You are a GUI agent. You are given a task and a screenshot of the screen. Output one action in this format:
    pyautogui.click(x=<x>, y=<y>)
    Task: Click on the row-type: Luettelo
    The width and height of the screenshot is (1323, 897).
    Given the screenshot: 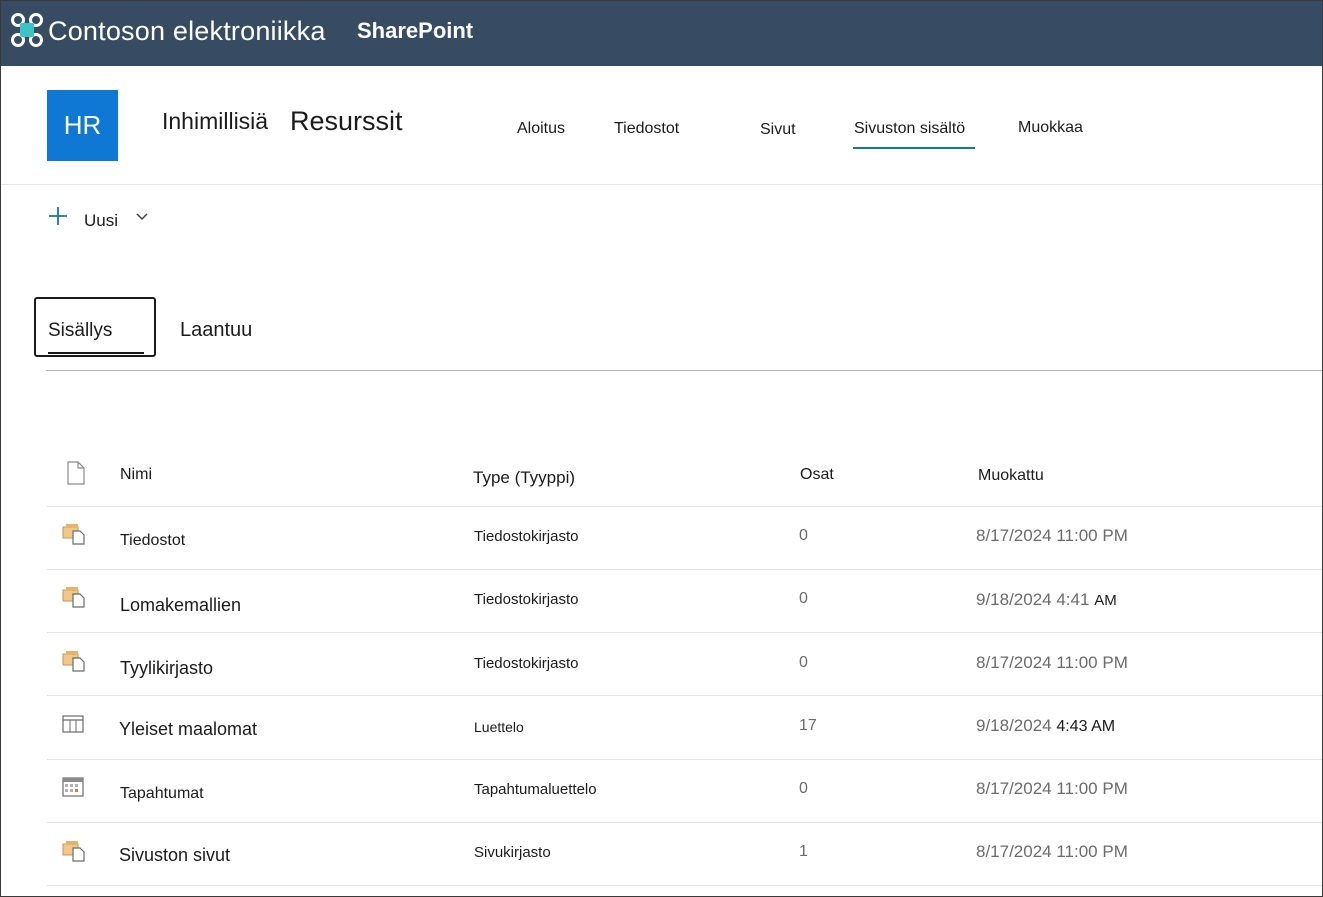 What is the action you would take?
    pyautogui.click(x=499, y=727)
    